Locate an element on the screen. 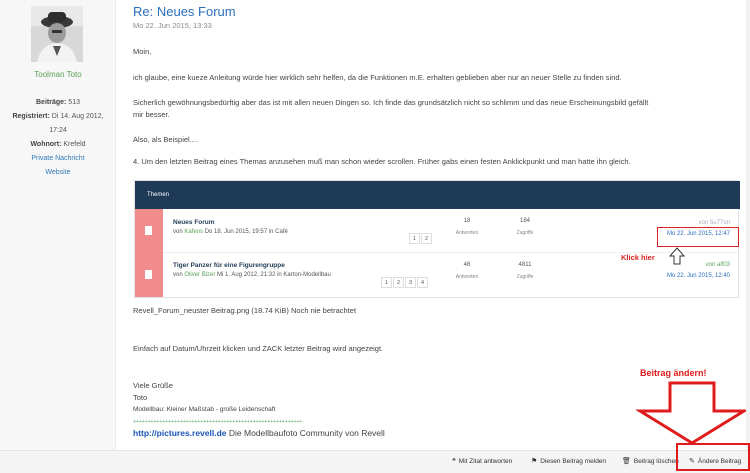  delete-post-label: Beitrag löschen is located at coordinates (656, 461).